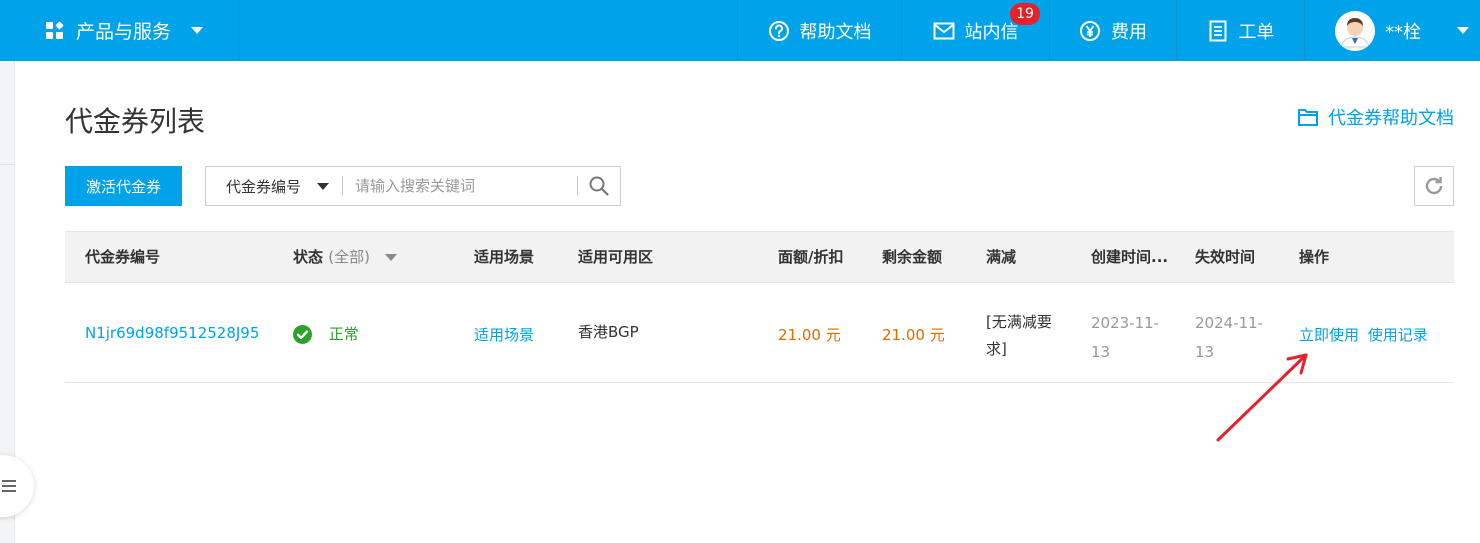 This screenshot has height=543, width=1480. I want to click on remaining-cell: 21.00 元, so click(913, 335).